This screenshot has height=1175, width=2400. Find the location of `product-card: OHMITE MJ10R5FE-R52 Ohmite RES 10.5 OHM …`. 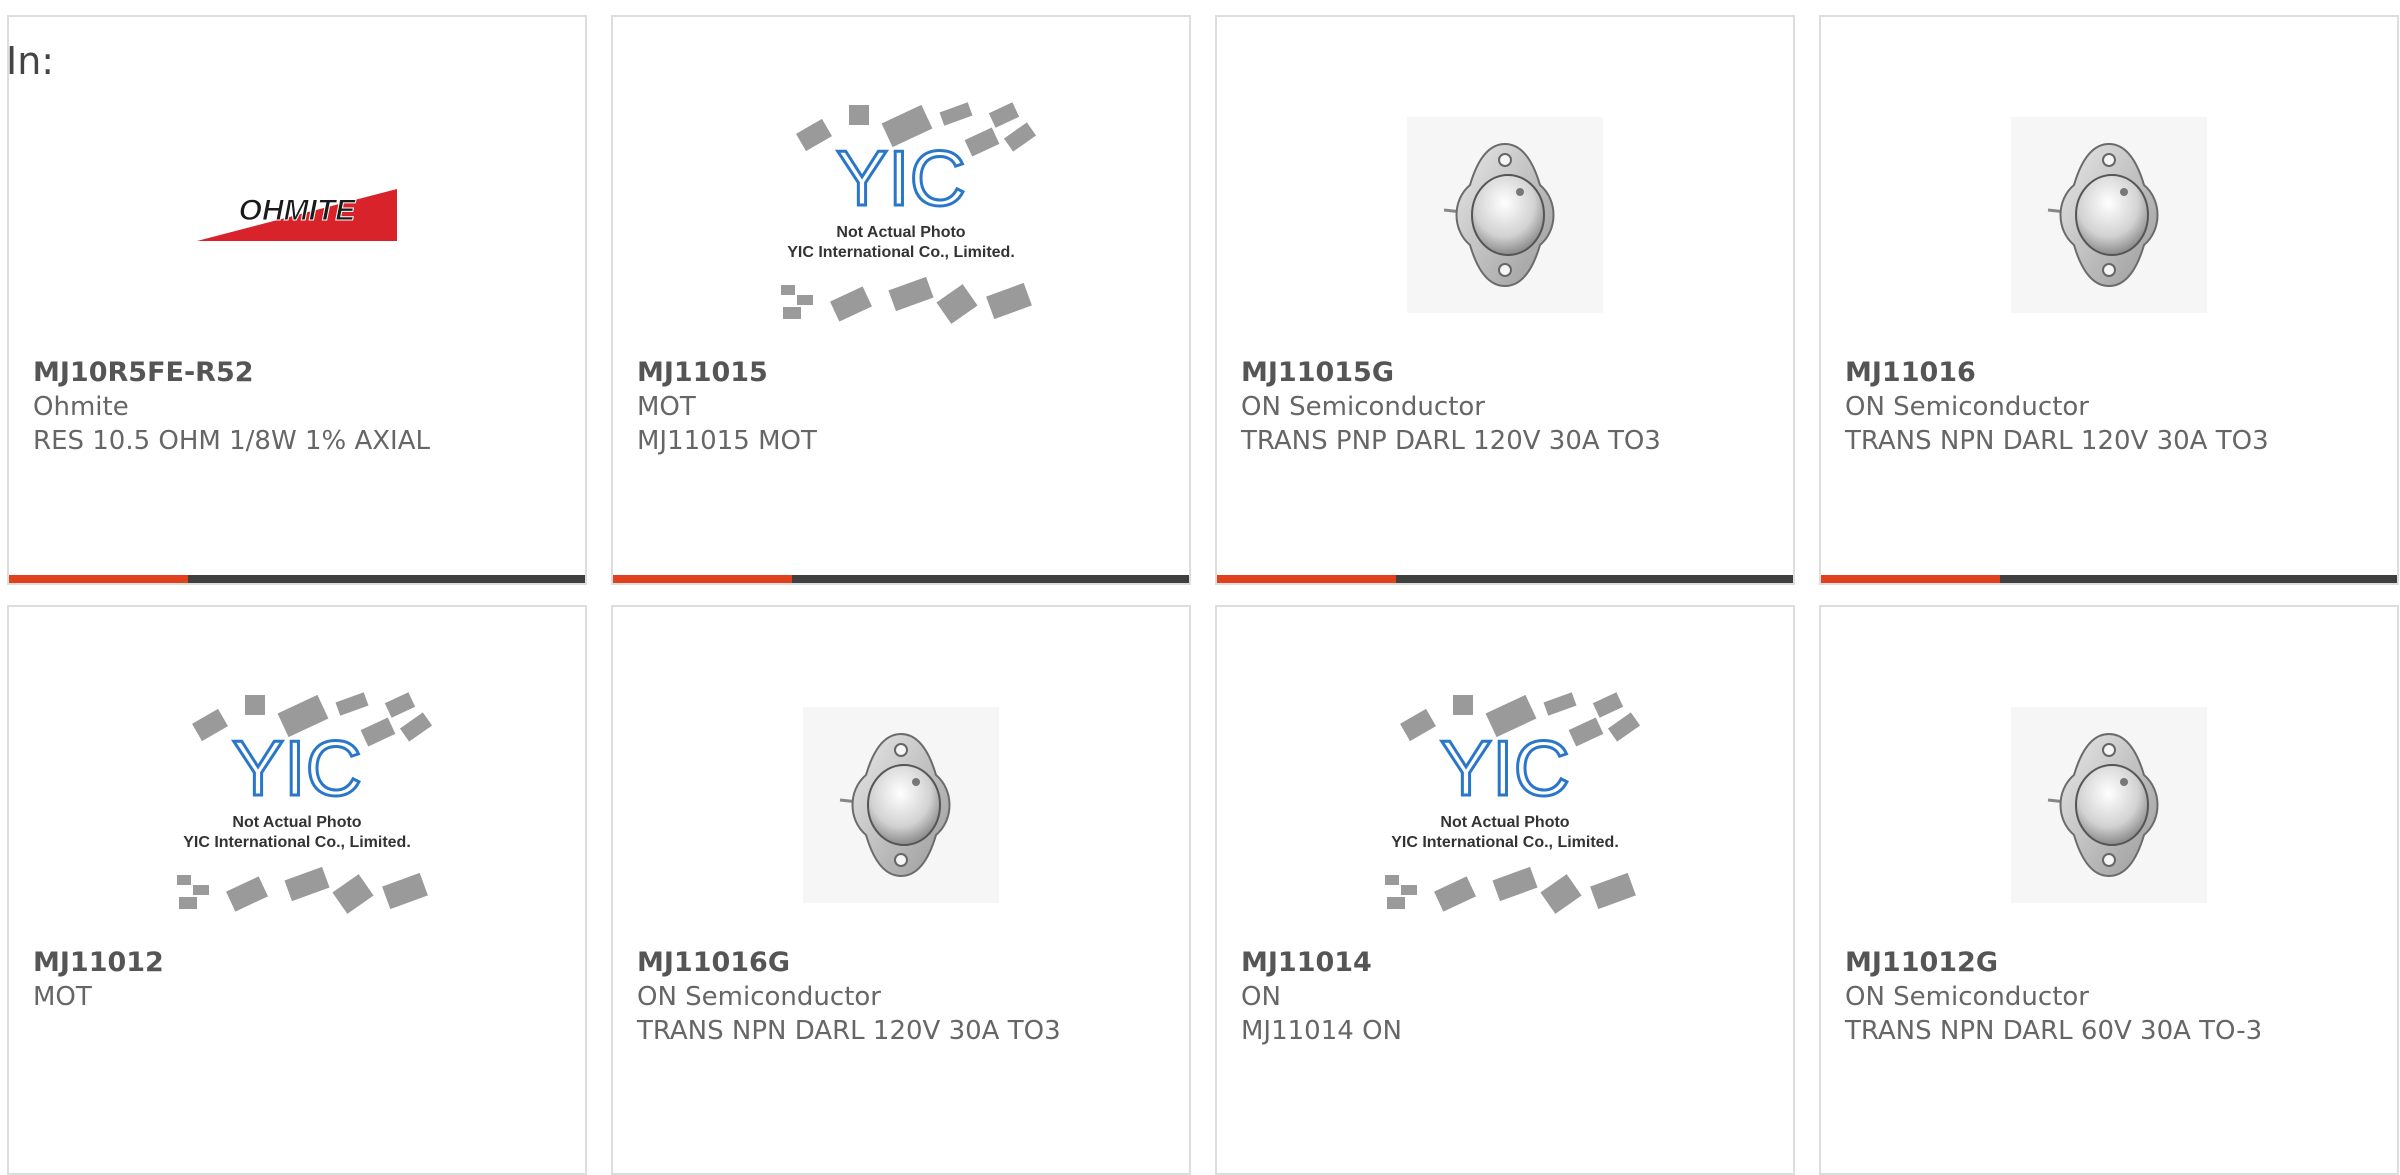

product-card: OHMITE MJ10R5FE-R52 Ohmite RES 10.5 OHM … is located at coordinates (297, 300).